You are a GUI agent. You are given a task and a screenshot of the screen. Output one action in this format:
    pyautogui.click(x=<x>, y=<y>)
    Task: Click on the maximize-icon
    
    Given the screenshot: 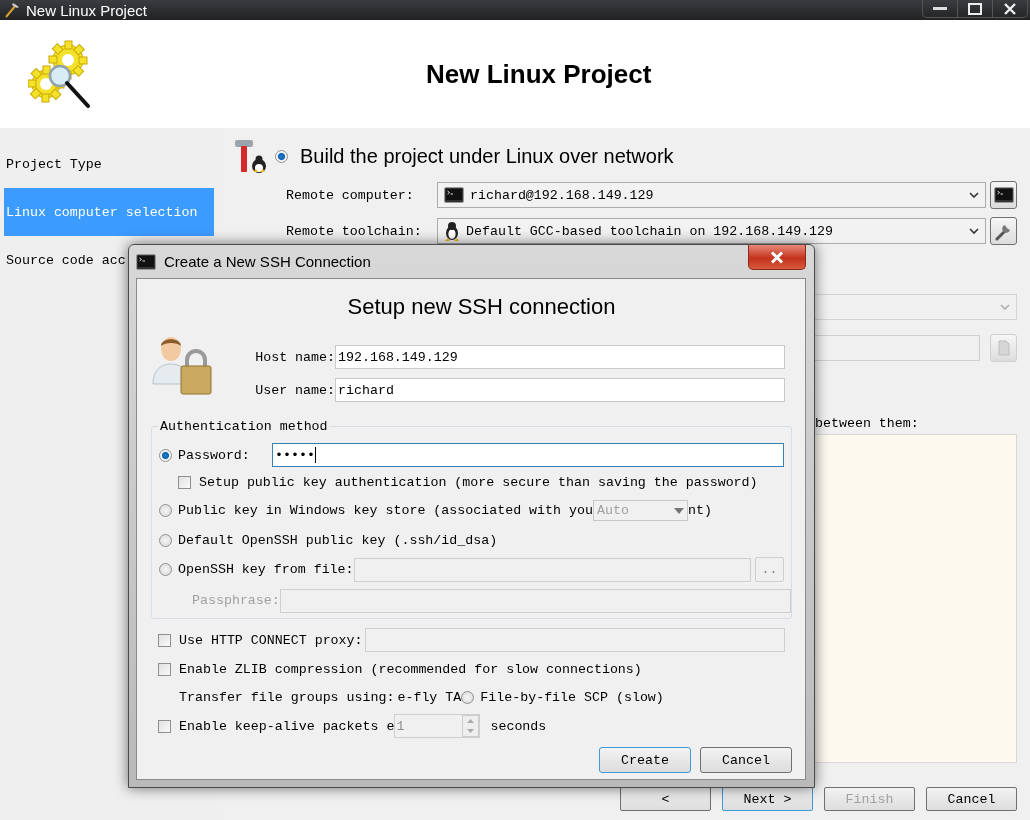 What is the action you would take?
    pyautogui.click(x=975, y=8)
    